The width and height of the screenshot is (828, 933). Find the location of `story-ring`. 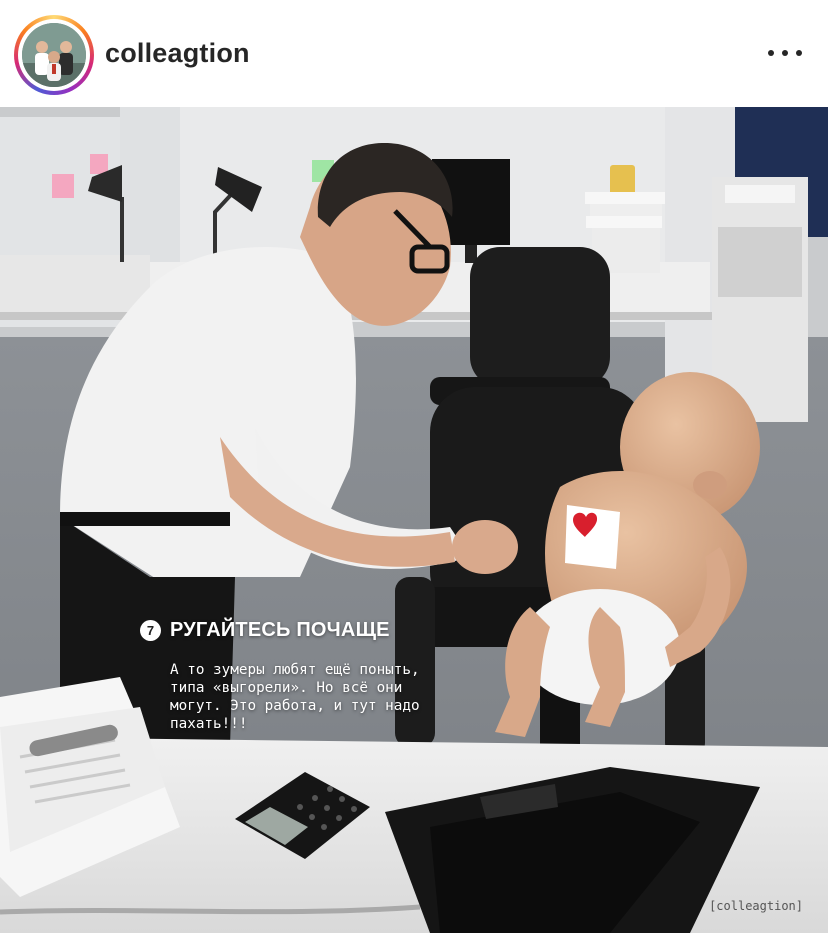

story-ring is located at coordinates (54, 55).